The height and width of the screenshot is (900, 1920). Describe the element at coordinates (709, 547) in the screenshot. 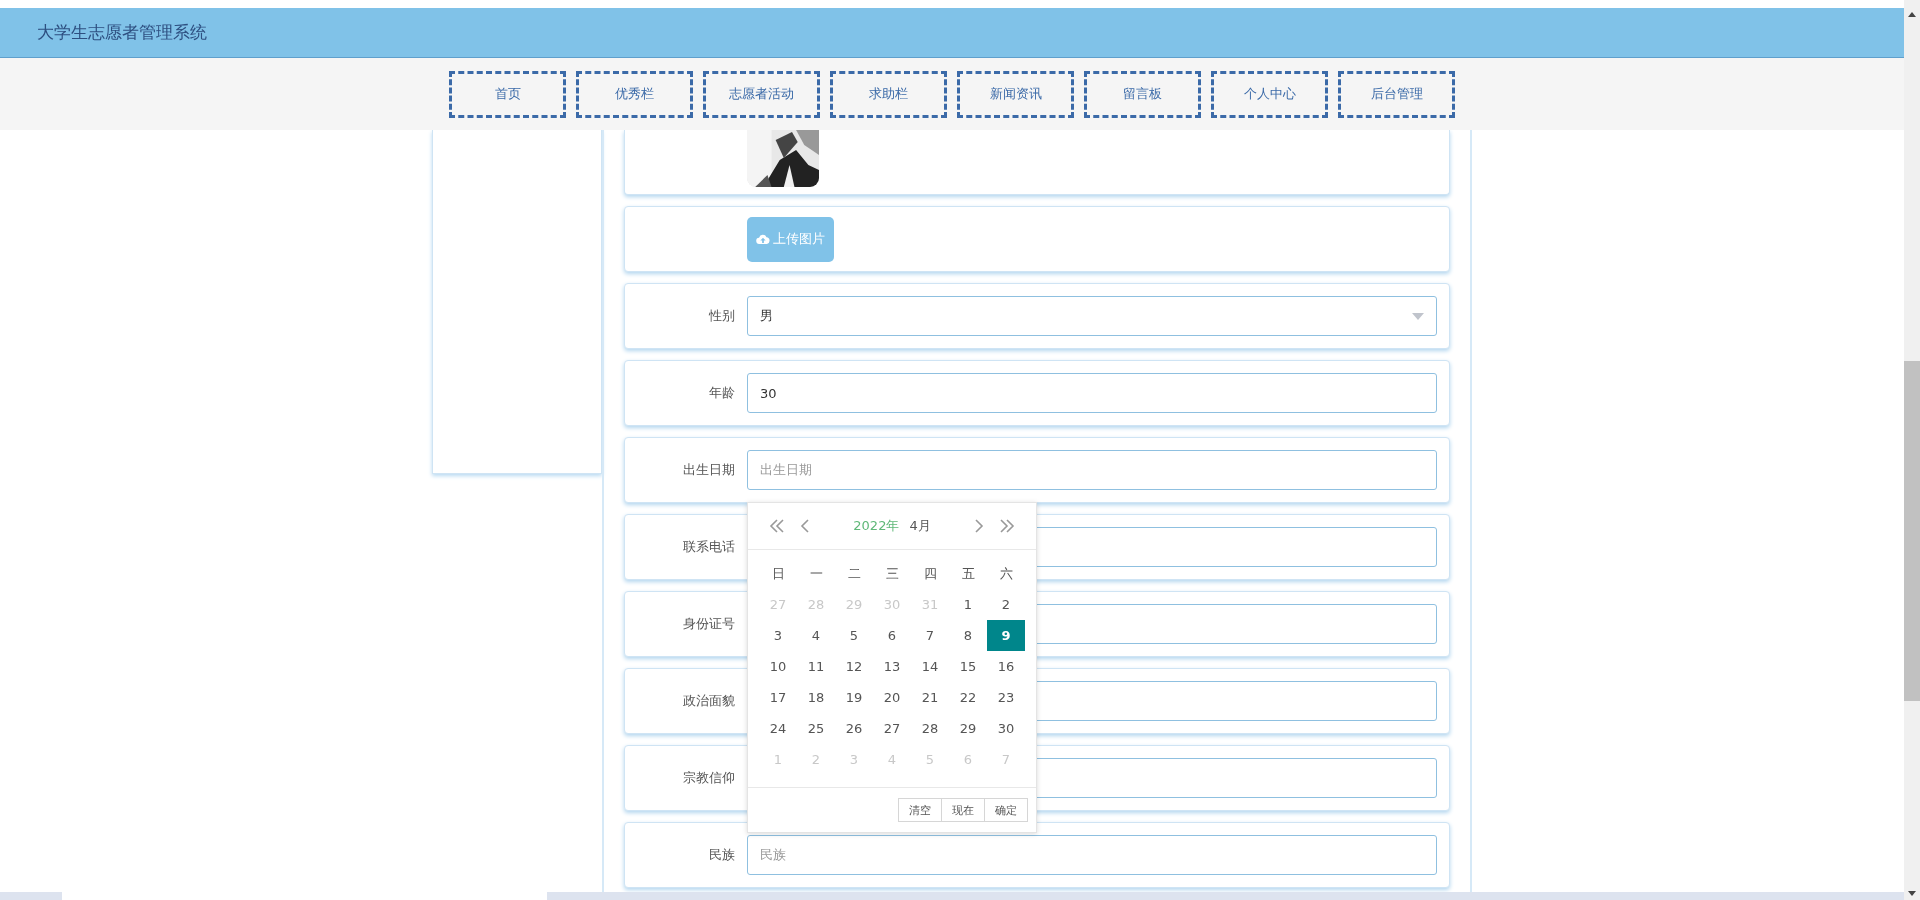

I see `field-label: 联系电话` at that location.